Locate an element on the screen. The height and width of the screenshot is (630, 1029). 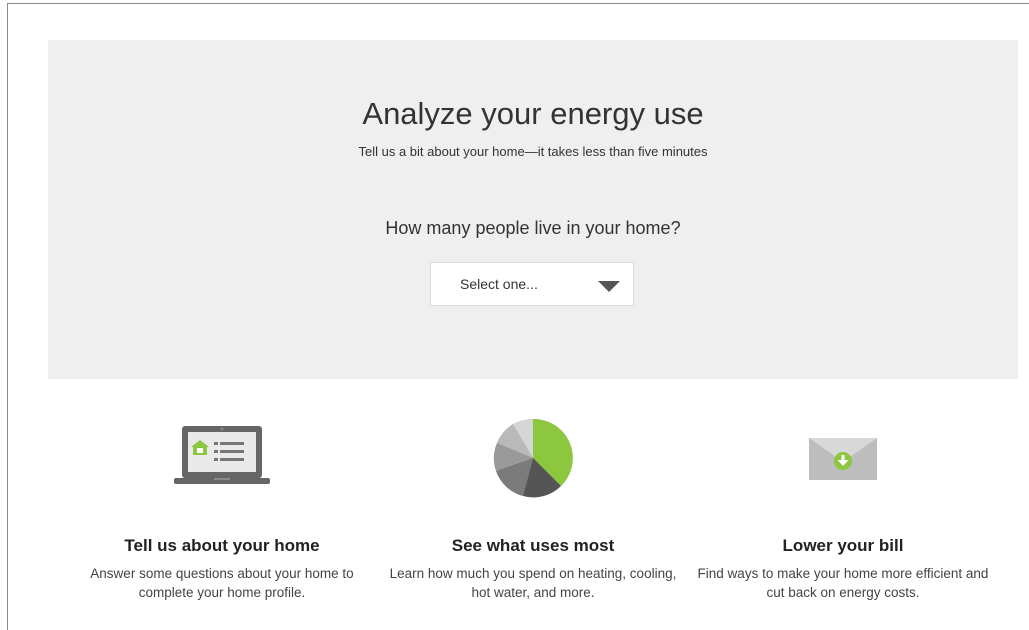
feature-title: Lower your bill is located at coordinates (843, 545).